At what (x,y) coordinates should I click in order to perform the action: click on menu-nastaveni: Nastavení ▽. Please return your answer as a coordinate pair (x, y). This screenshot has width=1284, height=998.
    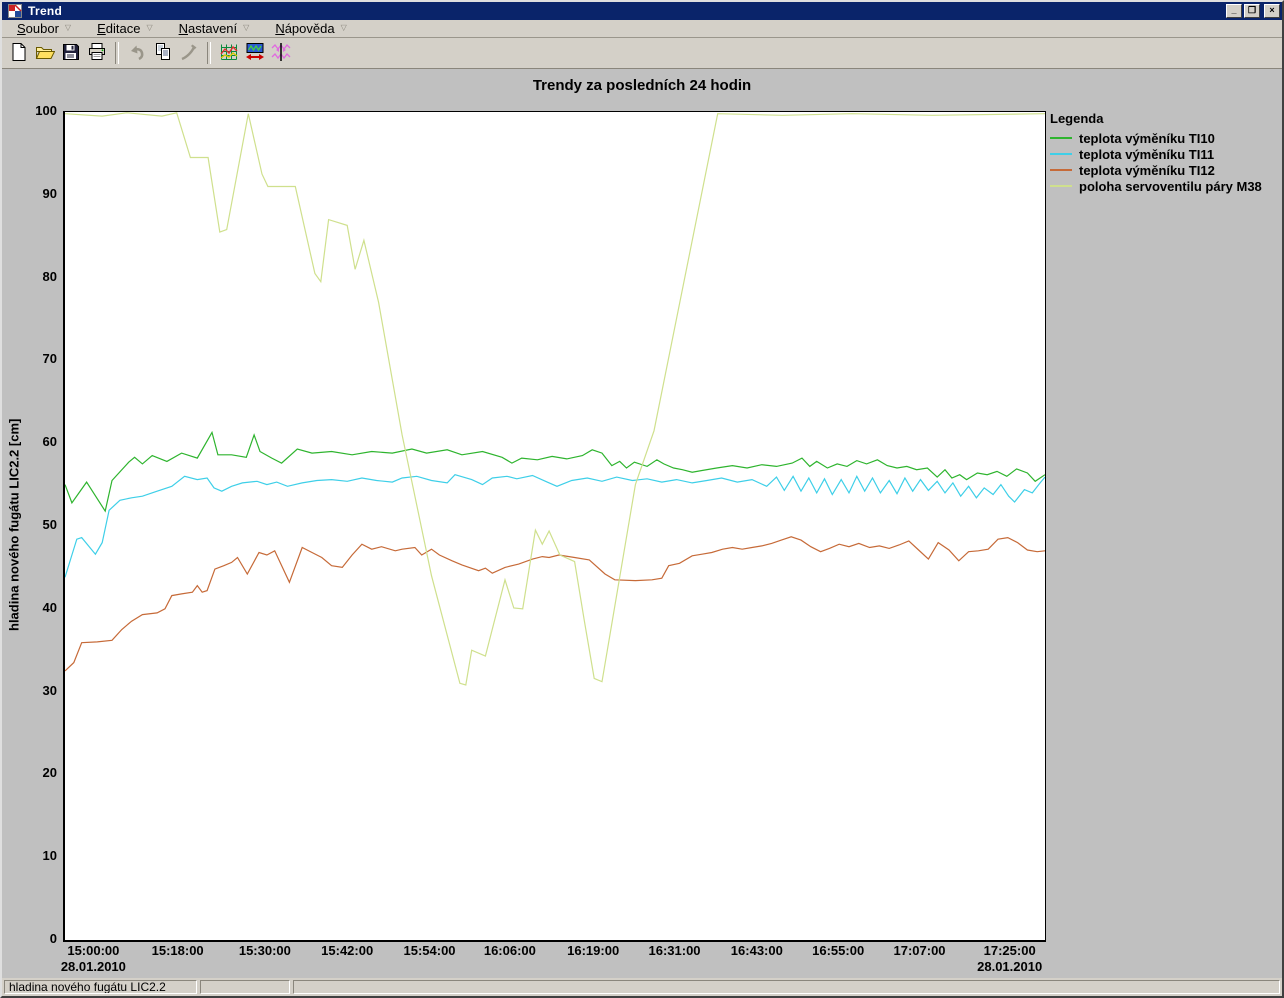
    Looking at the image, I should click on (214, 28).